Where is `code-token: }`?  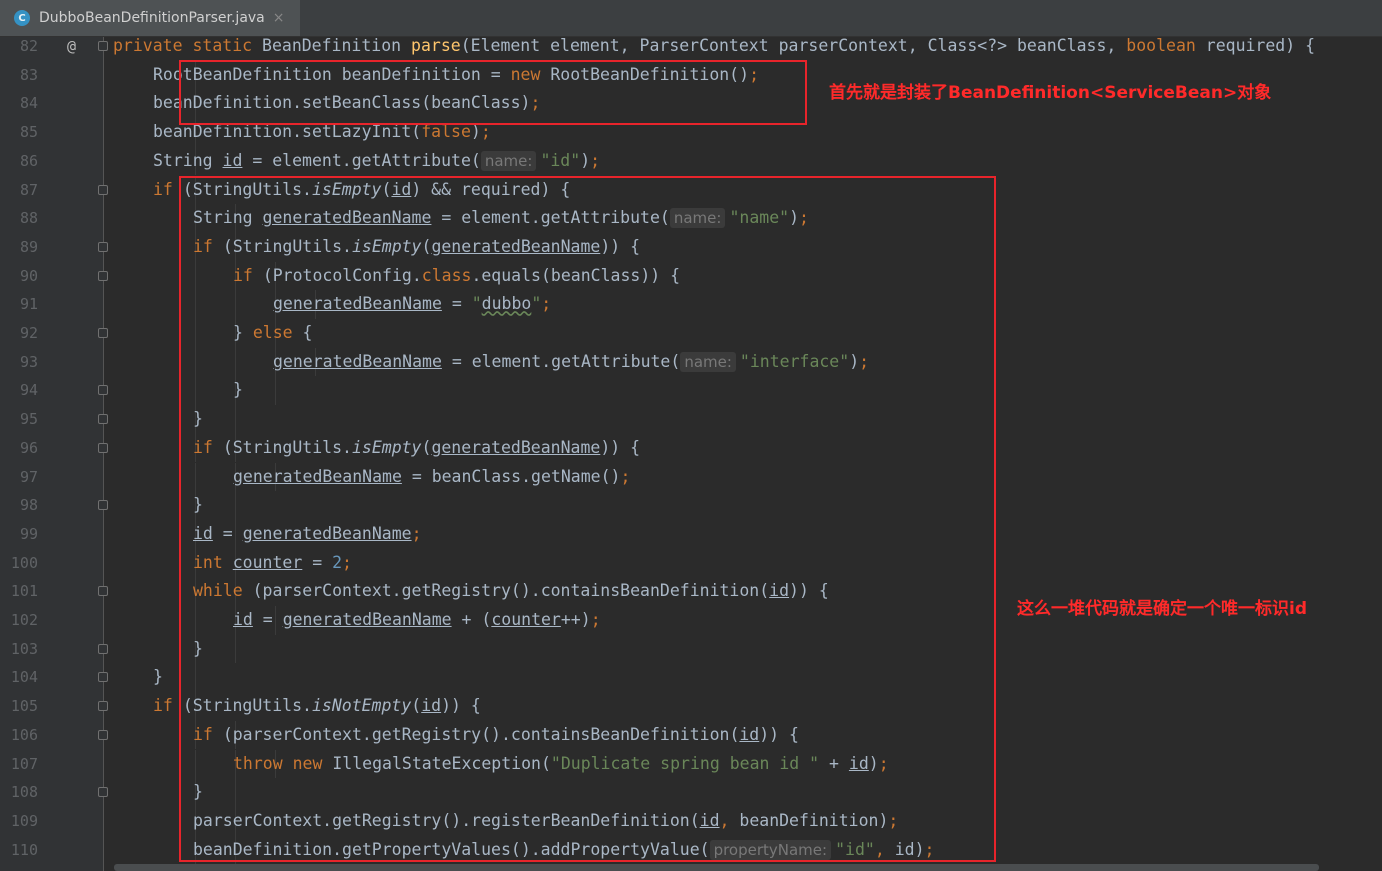 code-token: } is located at coordinates (158, 677).